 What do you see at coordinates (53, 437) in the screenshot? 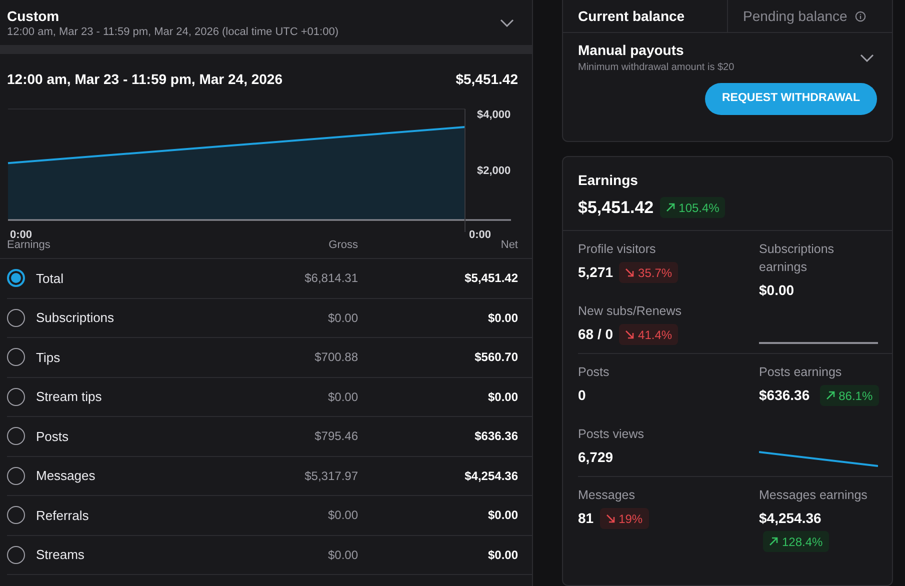
I see `row-label: Posts` at bounding box center [53, 437].